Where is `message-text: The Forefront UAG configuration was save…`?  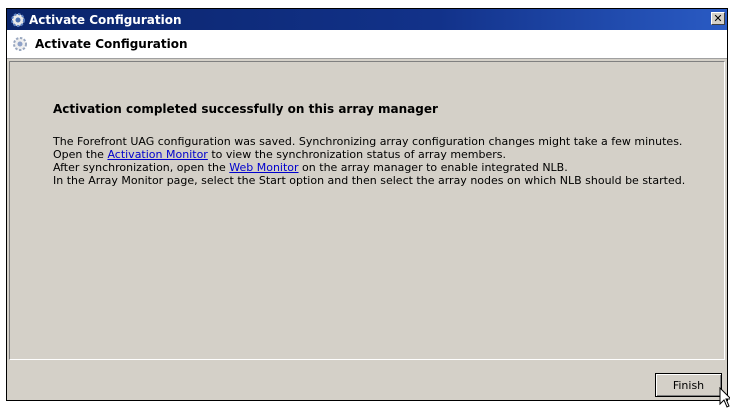
message-text: The Forefront UAG configuration was save… is located at coordinates (369, 161).